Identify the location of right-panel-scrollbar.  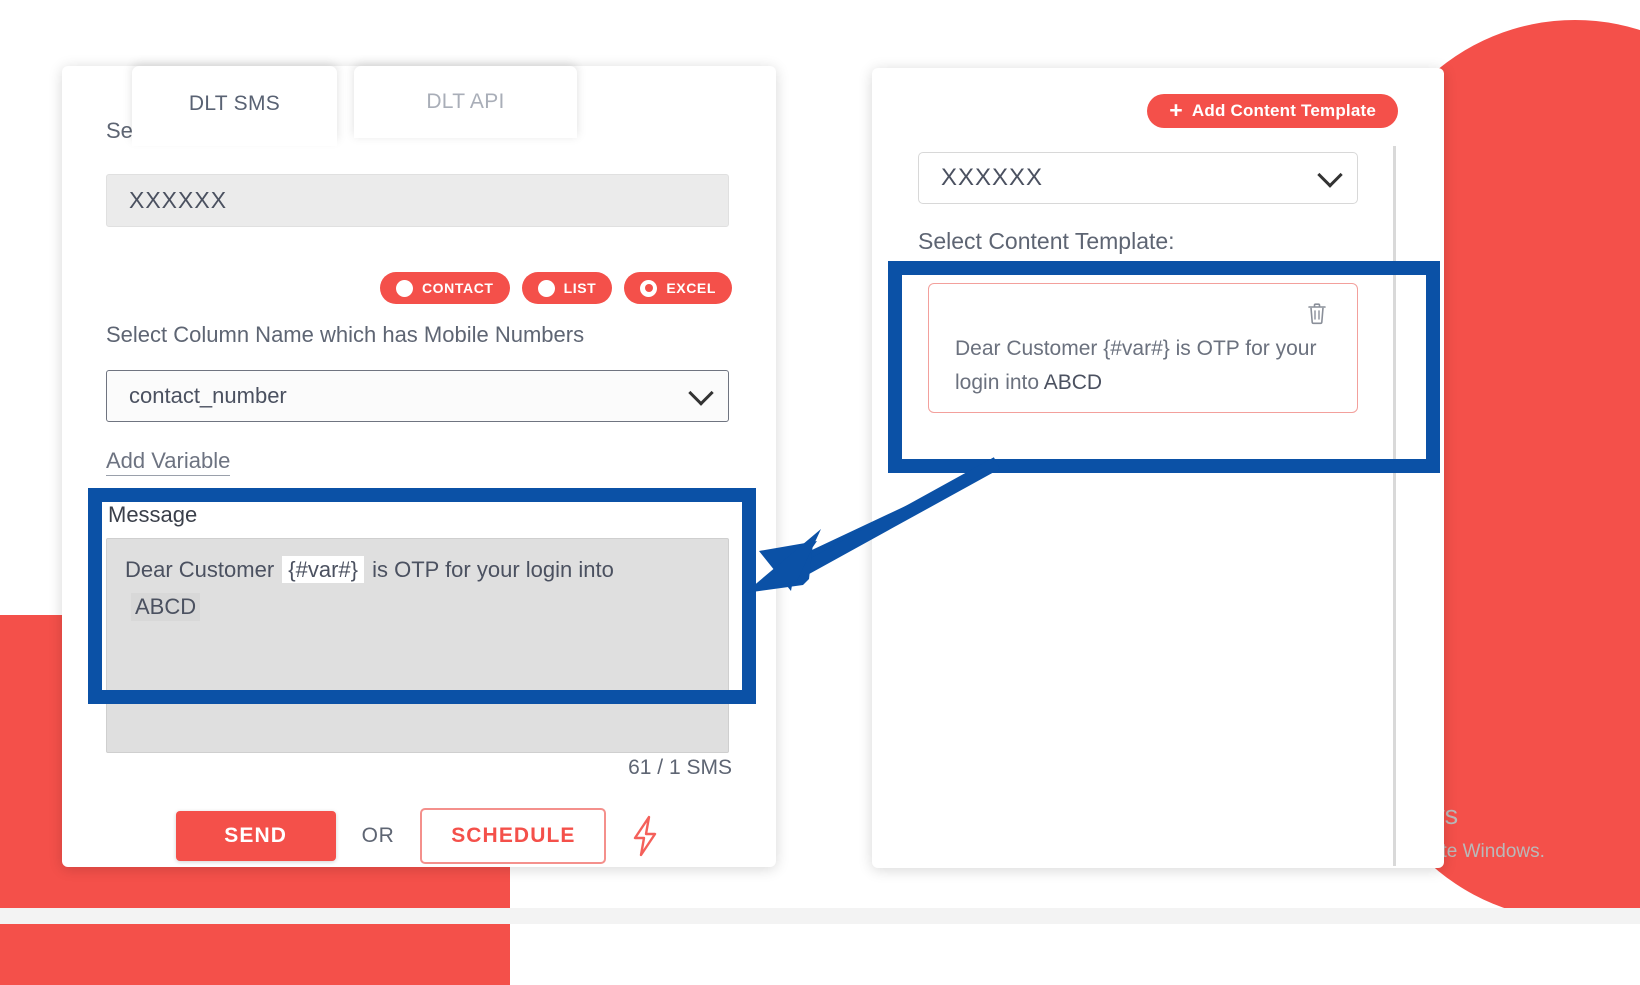
(1394, 506).